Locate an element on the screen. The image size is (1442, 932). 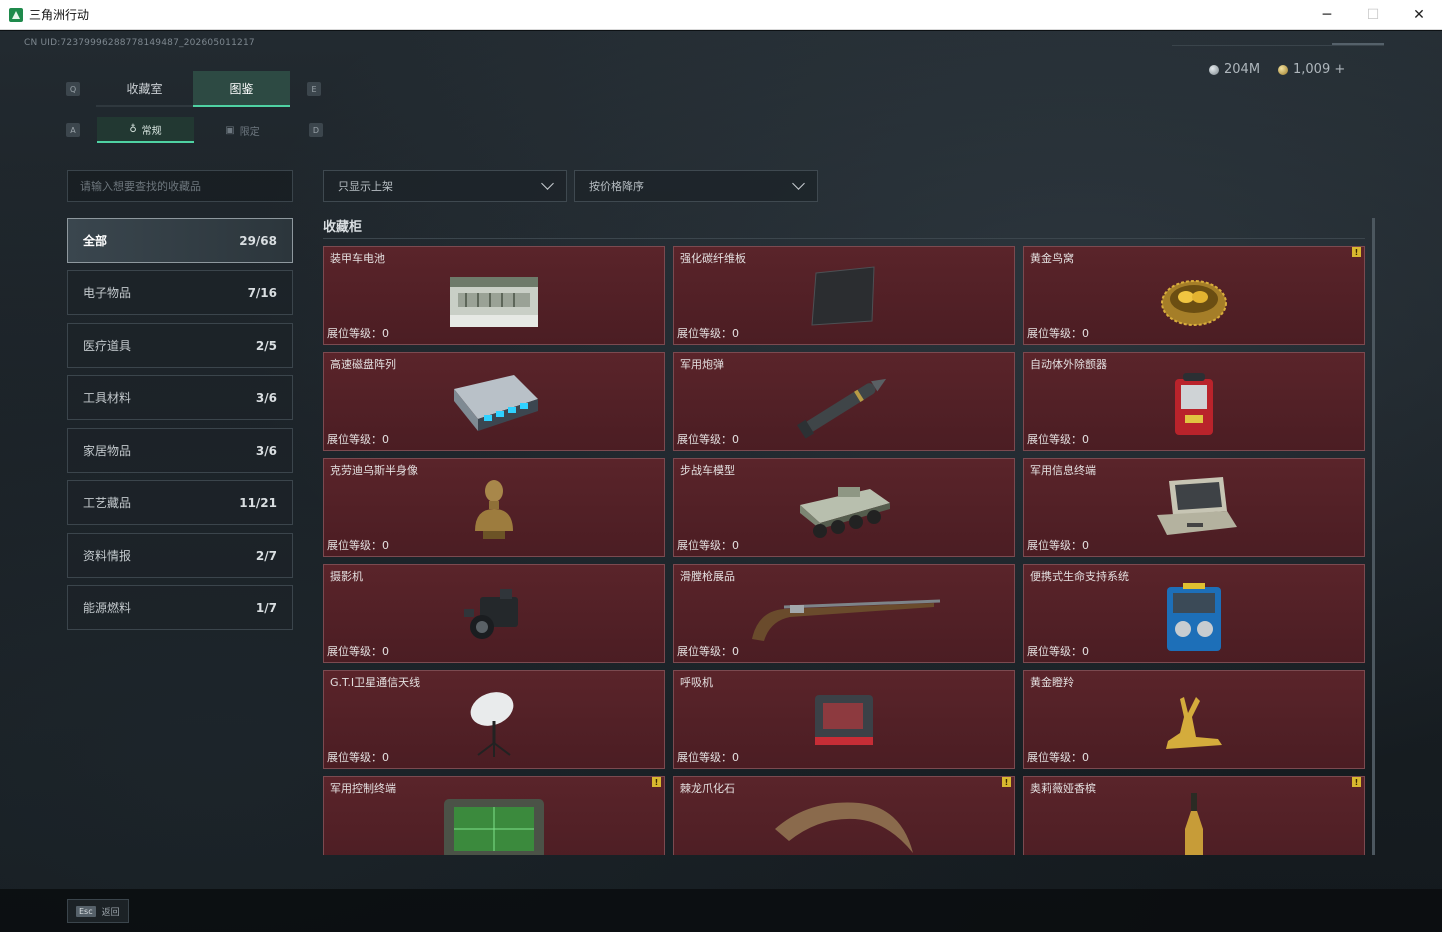
header-divider is located at coordinates (1278, 45).